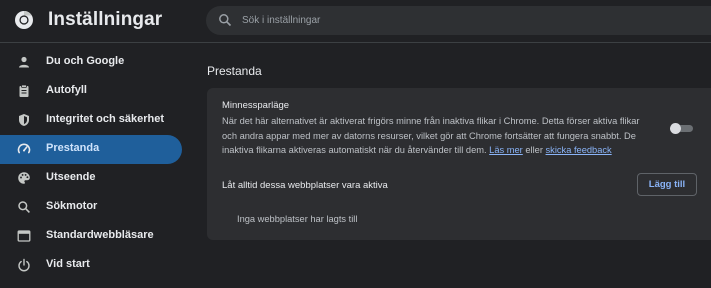 Image resolution: width=711 pixels, height=288 pixels. I want to click on header: Inställningar, so click(355, 21).